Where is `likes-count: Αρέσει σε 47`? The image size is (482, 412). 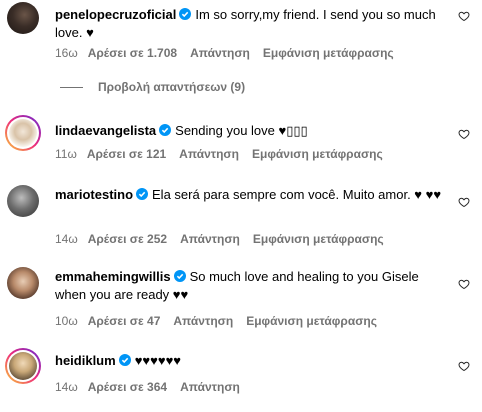
likes-count: Αρέσει σε 47 is located at coordinates (124, 321).